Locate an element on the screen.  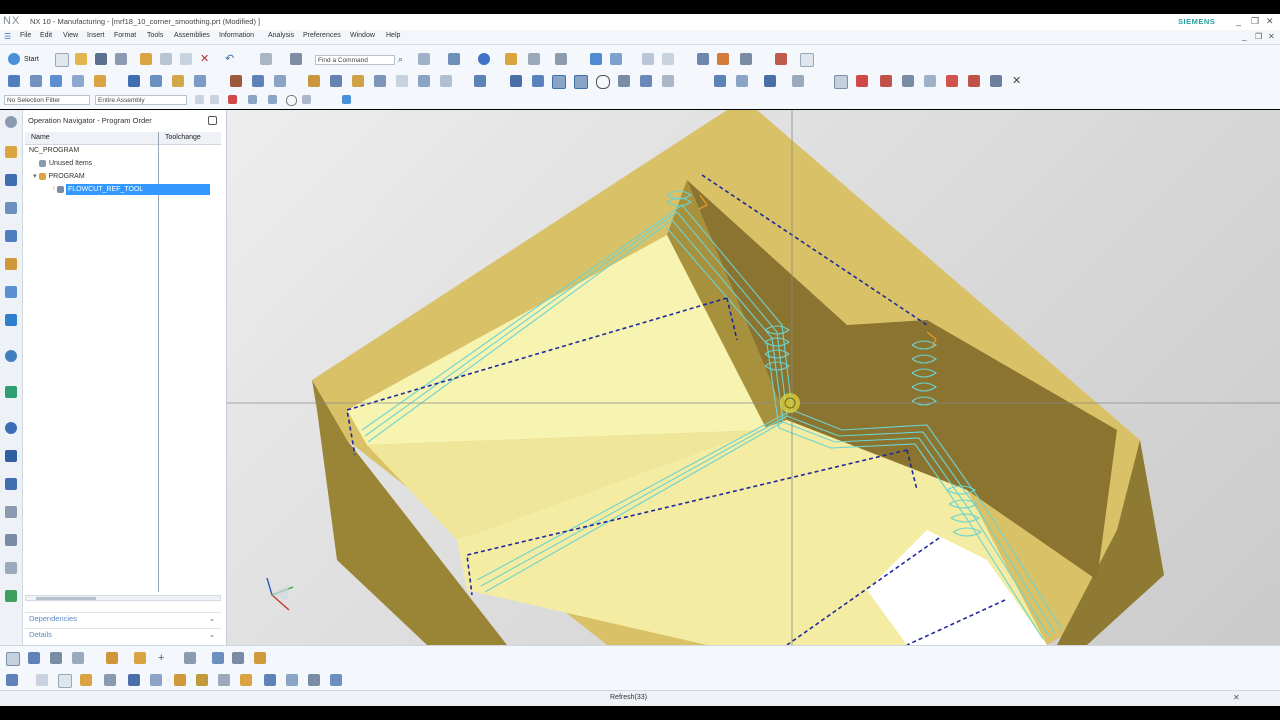
roles-icon is located at coordinates (11, 540).